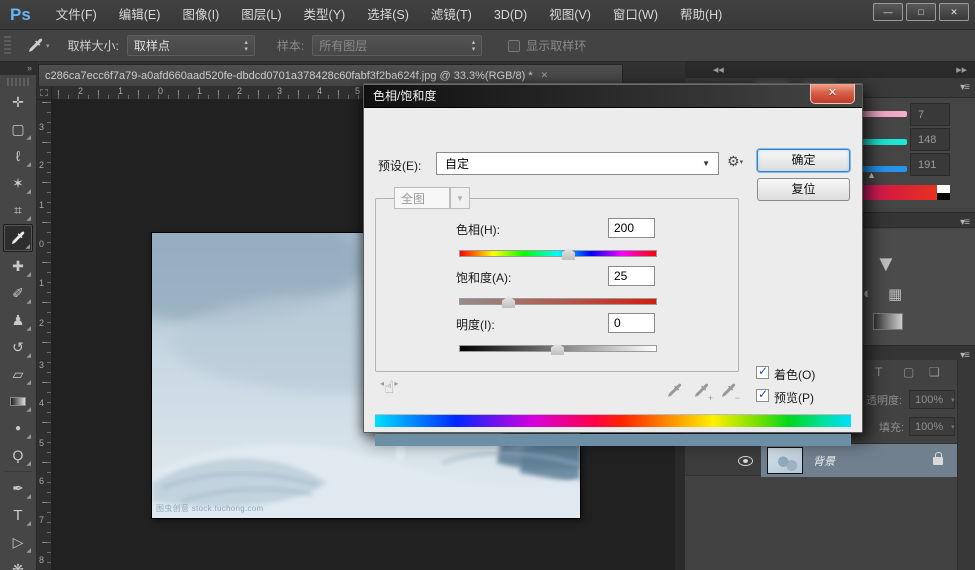 The image size is (975, 570). I want to click on toolbar-collapse-icon: », so click(18, 68).